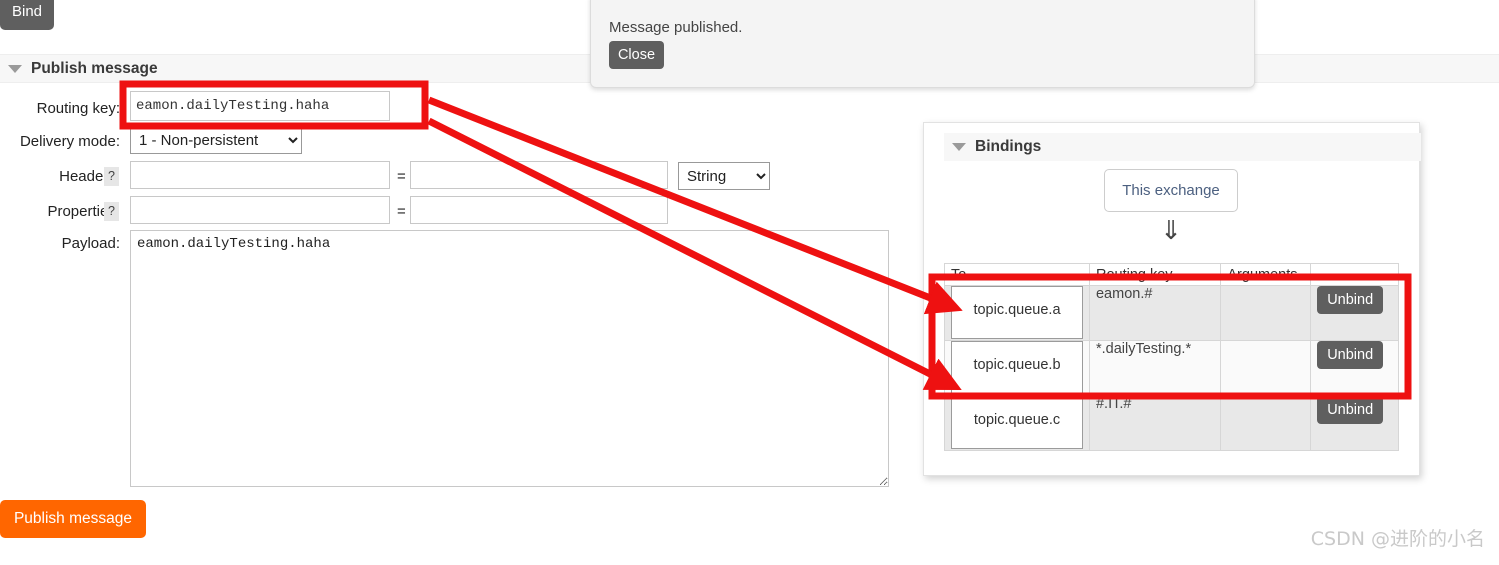 The width and height of the screenshot is (1499, 565). Describe the element at coordinates (539, 175) in the screenshot. I see `headers-value-input` at that location.